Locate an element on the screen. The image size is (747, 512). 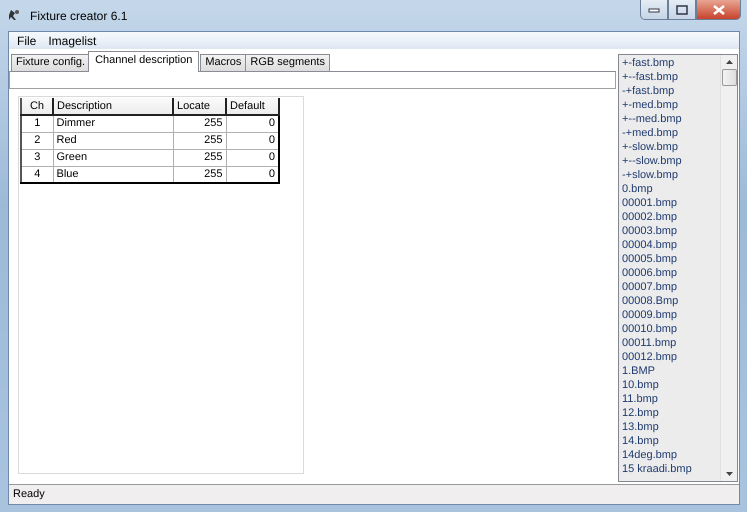
list-item: 0.bmp is located at coordinates (669, 189).